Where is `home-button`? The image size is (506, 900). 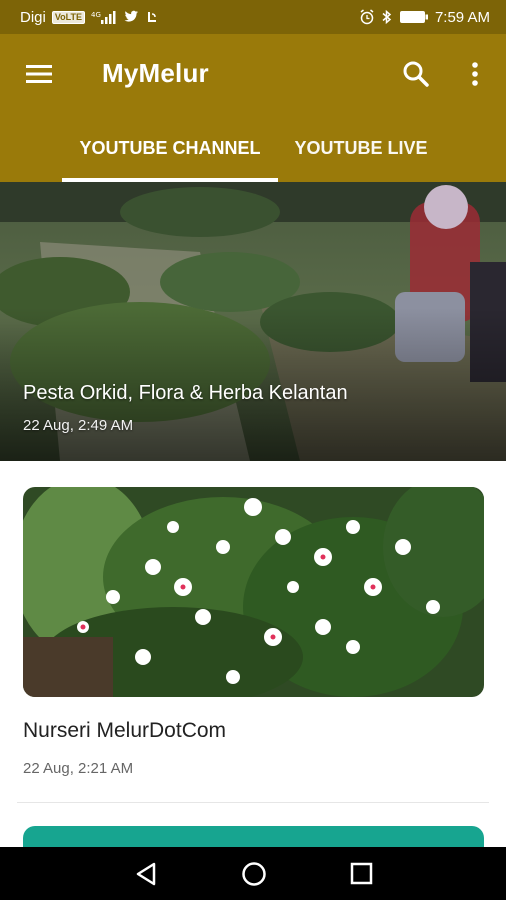
home-button is located at coordinates (254, 874).